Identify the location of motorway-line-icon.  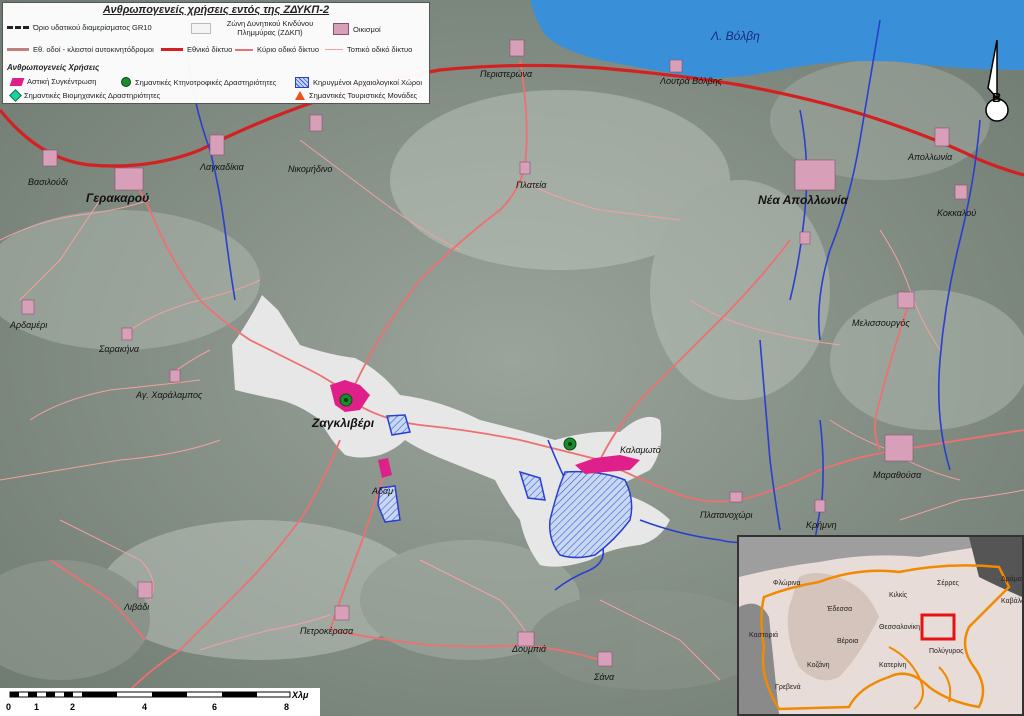
(18, 49).